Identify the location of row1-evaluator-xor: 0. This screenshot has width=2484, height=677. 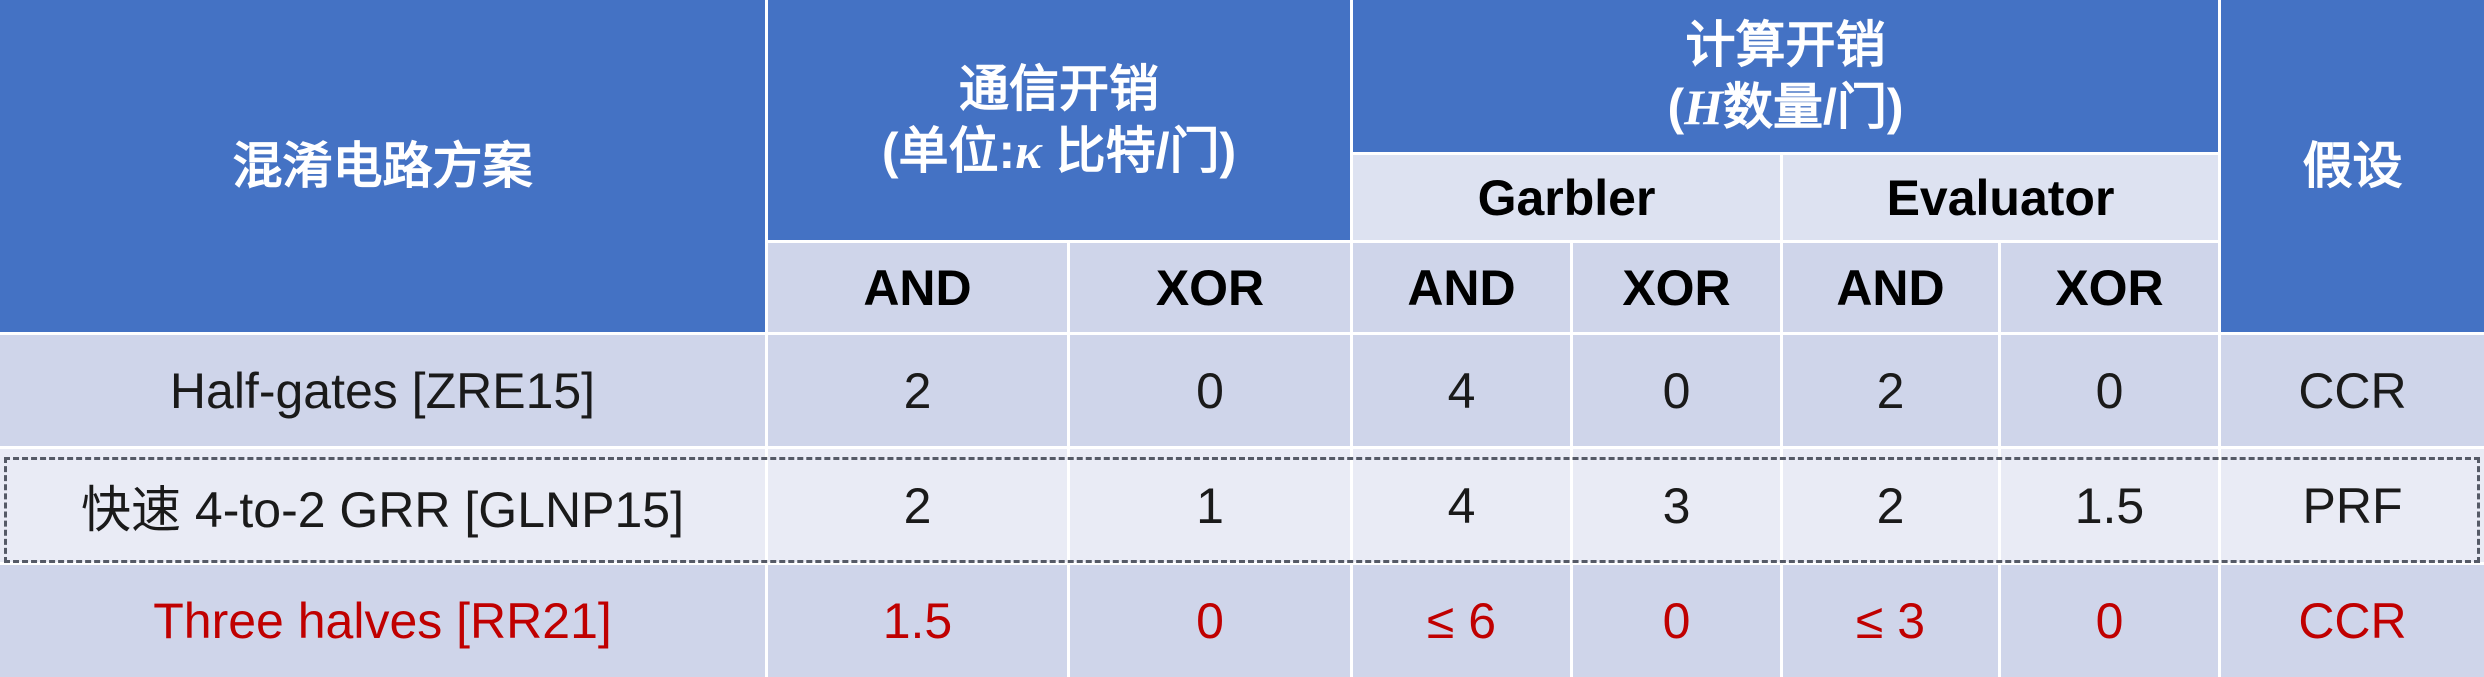
(2111, 392).